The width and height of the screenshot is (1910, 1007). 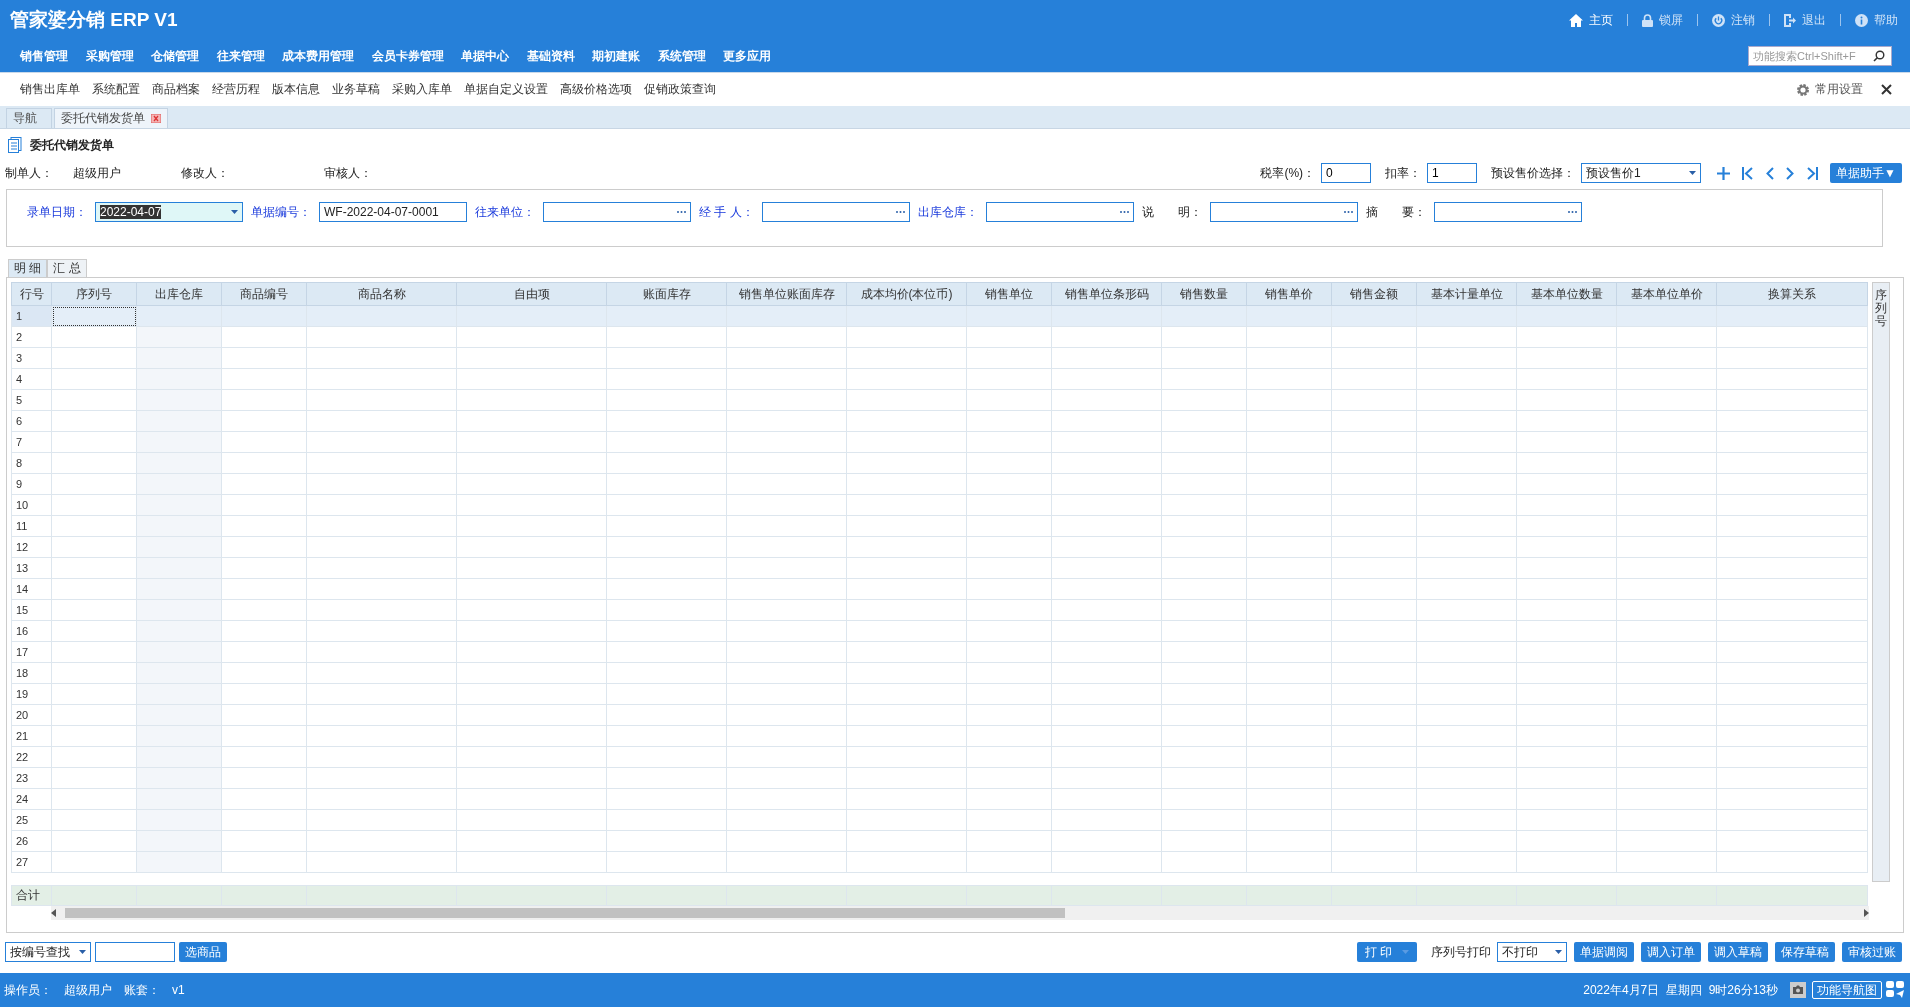 What do you see at coordinates (906, 294) in the screenshot?
I see `column-header: 成本均价(本位币)` at bounding box center [906, 294].